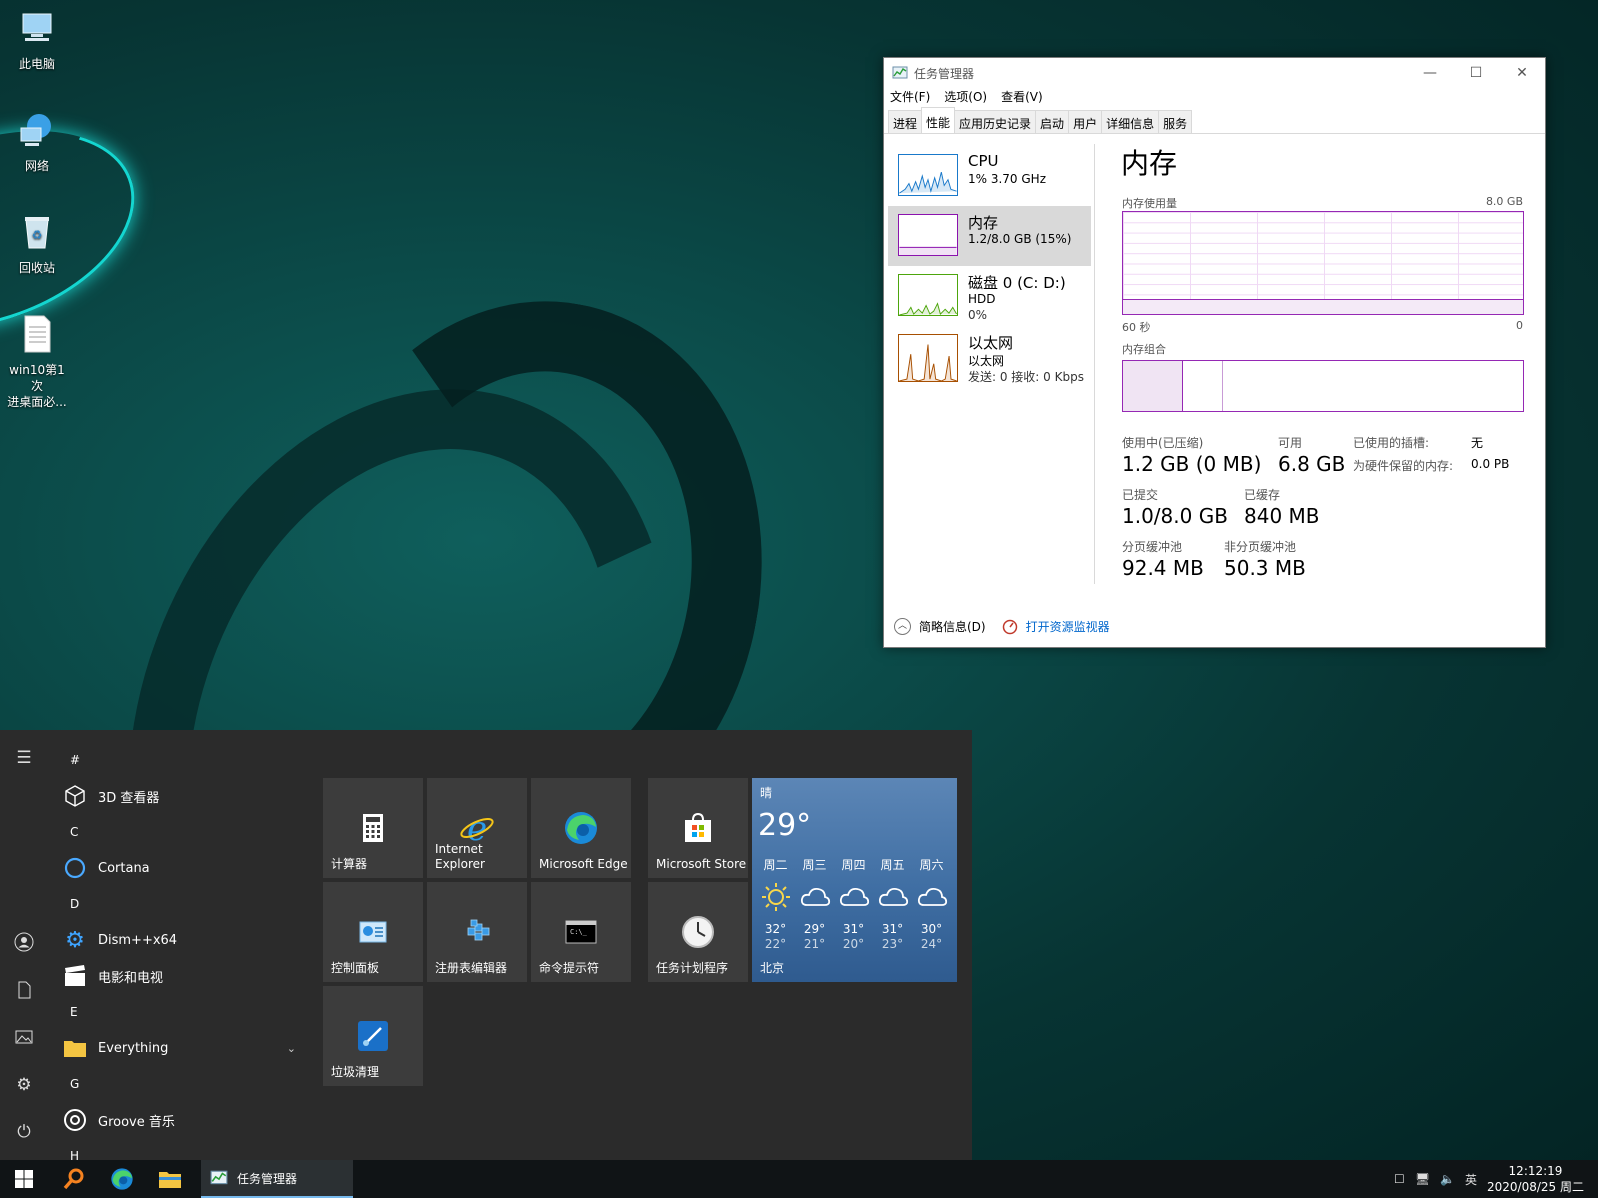 This screenshot has height=1198, width=1598. What do you see at coordinates (181, 760) in the screenshot?
I see `app-group-header: #` at bounding box center [181, 760].